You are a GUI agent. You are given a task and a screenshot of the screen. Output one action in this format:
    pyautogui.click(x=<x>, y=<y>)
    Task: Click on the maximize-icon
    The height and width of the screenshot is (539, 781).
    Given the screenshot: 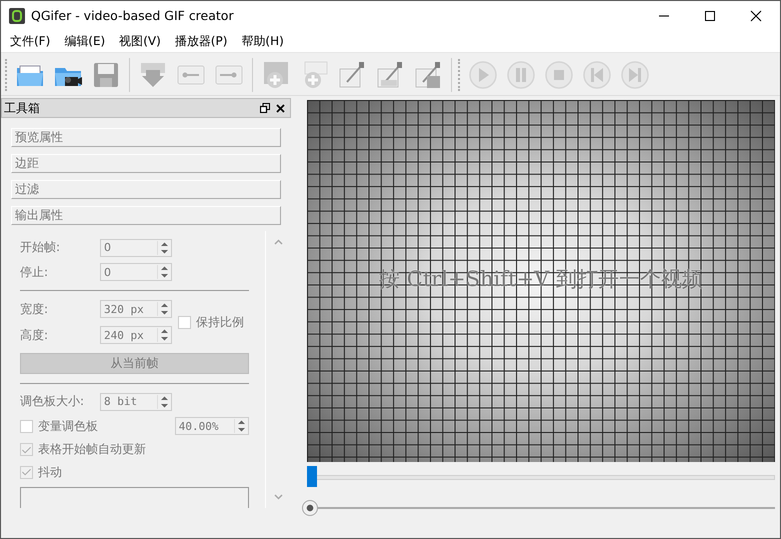 What is the action you would take?
    pyautogui.click(x=710, y=16)
    